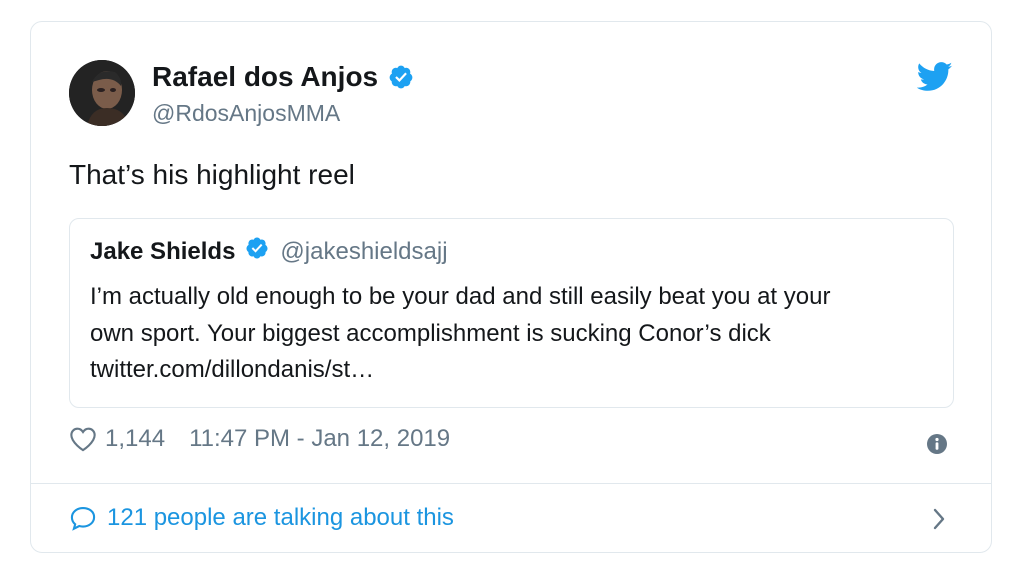 The image size is (1024, 572). I want to click on quoted-author-name: Jake Shields, so click(163, 251).